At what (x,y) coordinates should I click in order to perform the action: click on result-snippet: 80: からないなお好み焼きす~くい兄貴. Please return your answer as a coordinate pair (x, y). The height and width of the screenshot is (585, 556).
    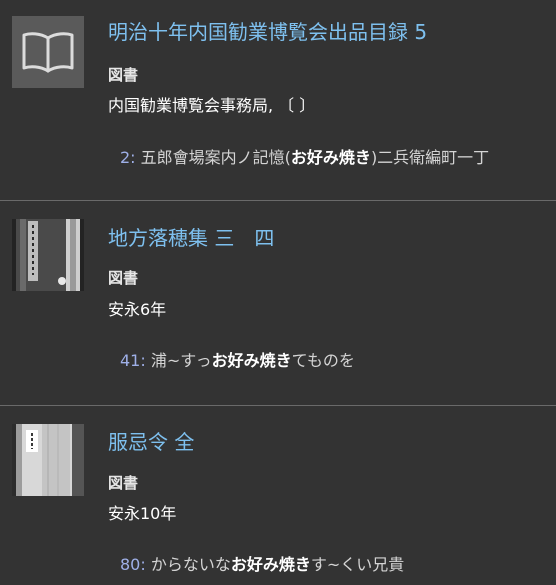
    Looking at the image, I should click on (262, 563).